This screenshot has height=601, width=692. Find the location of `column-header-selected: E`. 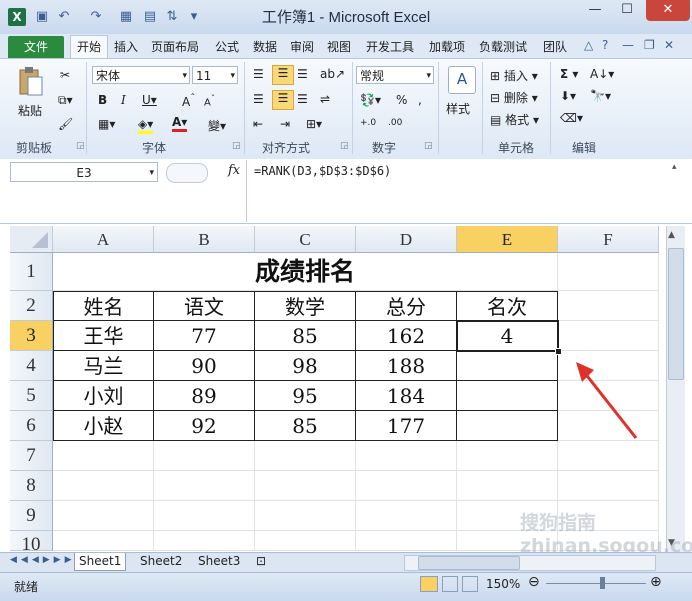

column-header-selected: E is located at coordinates (507, 239).